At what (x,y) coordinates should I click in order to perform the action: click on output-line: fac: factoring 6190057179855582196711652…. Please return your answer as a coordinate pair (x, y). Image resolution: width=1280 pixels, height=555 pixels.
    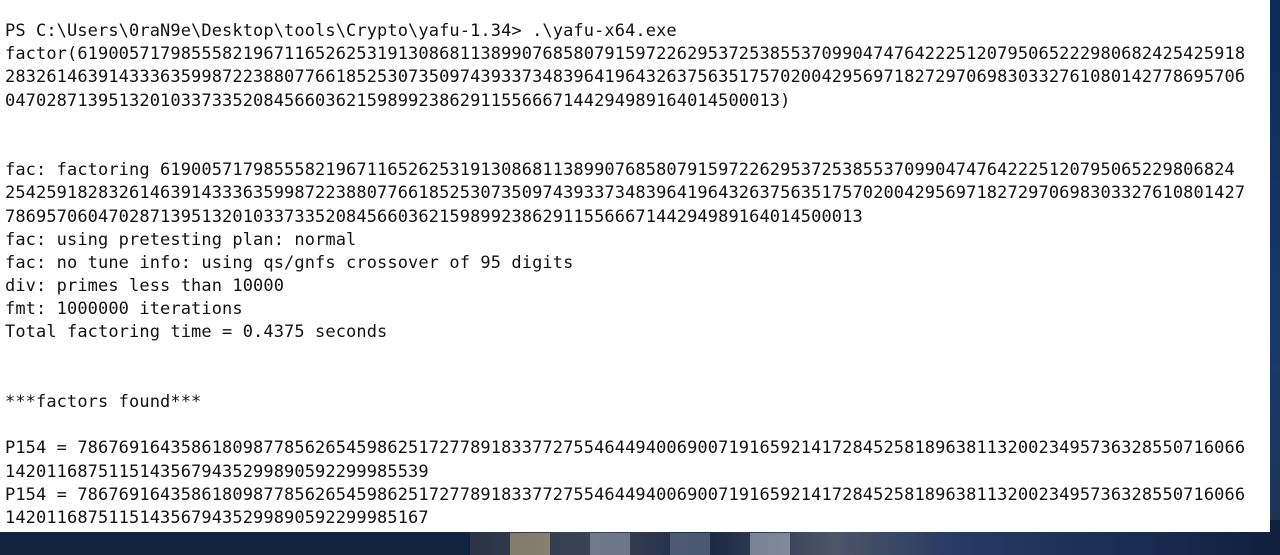
    Looking at the image, I should click on (620, 170).